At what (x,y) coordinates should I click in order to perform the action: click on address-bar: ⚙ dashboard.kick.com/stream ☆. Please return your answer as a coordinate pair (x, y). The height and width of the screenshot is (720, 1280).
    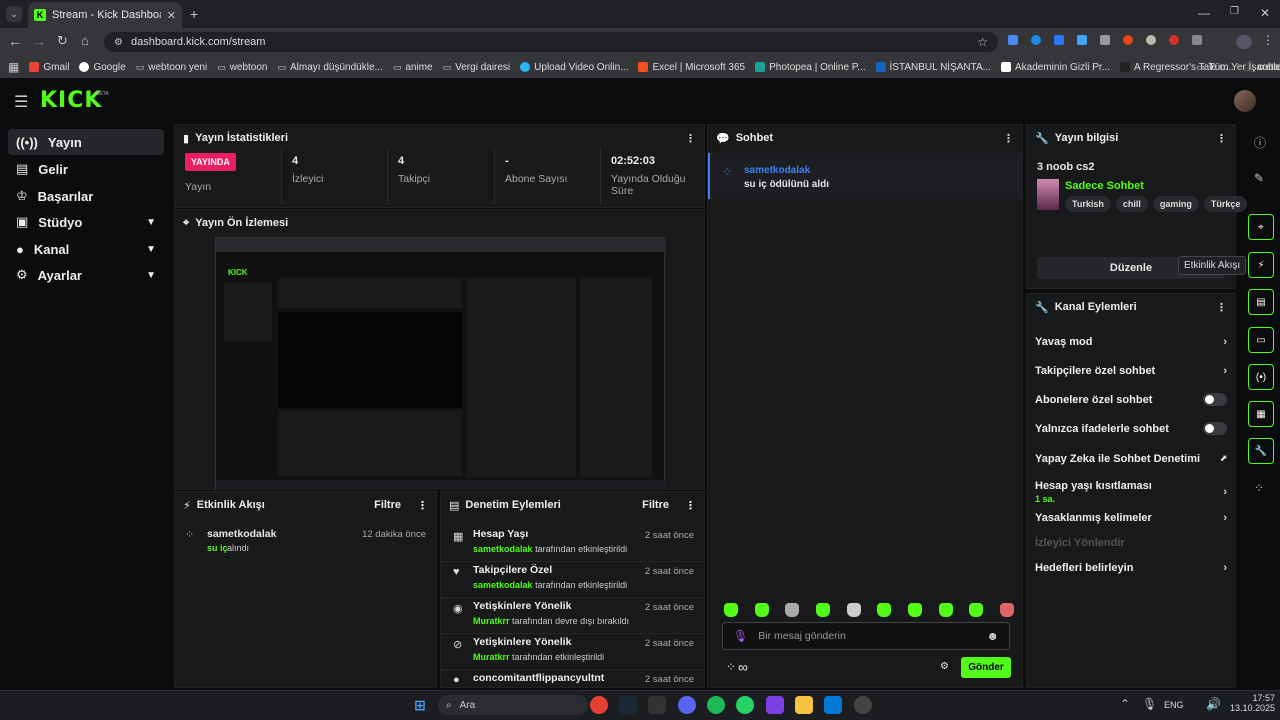
    Looking at the image, I should click on (551, 42).